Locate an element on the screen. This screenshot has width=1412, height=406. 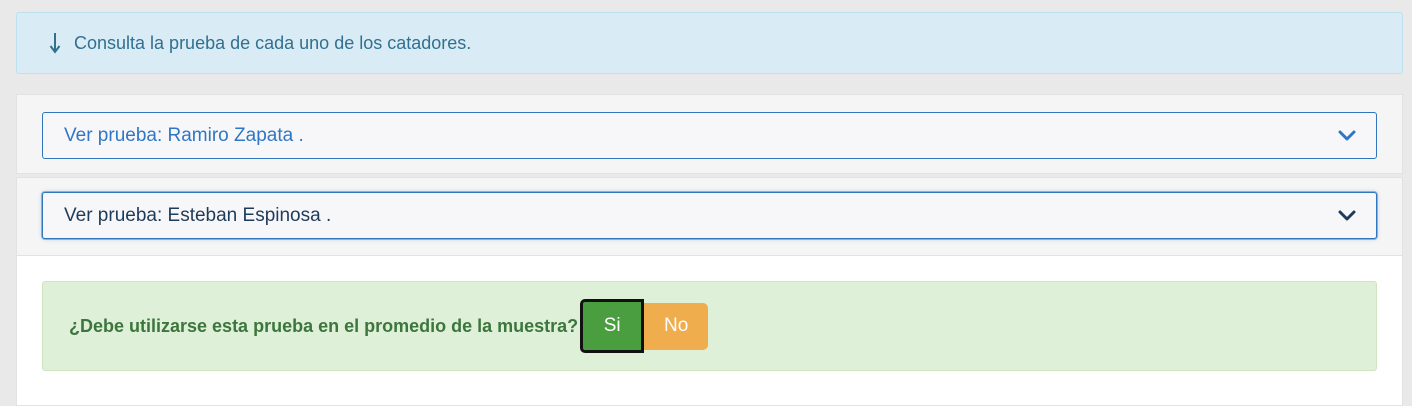
accordion-toggle-ramiro-zapata: Ver prueba: Ramiro Zapata . is located at coordinates (709, 135).